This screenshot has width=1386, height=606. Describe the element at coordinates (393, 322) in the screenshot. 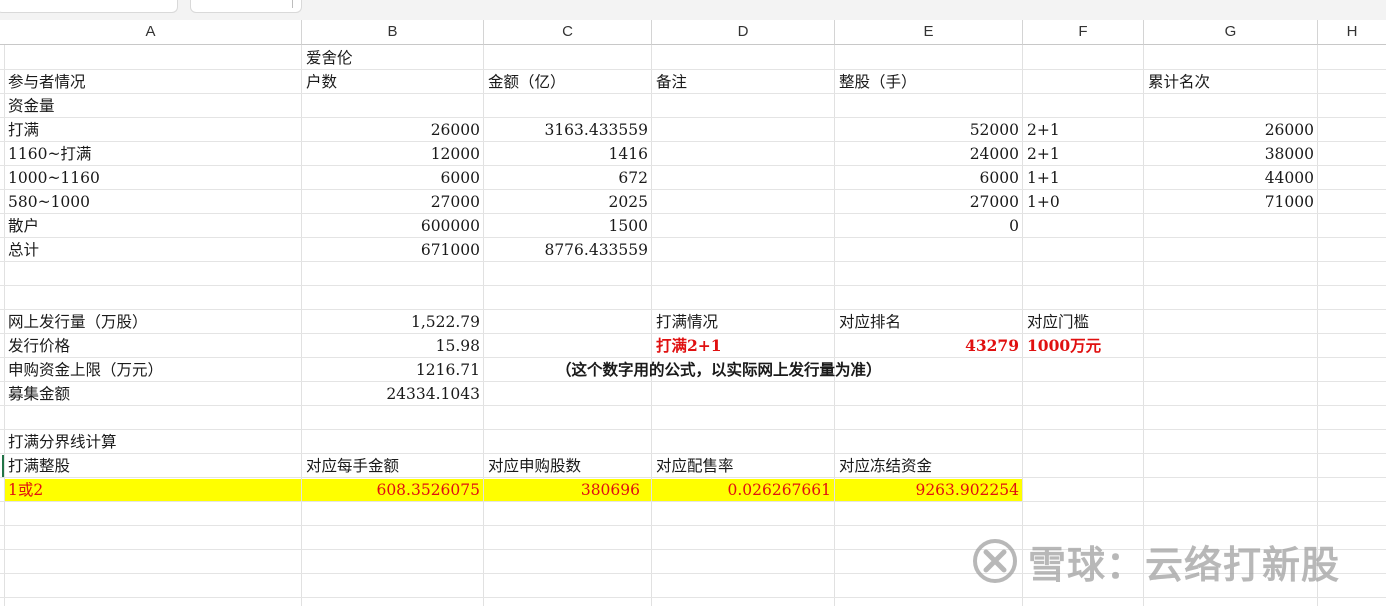

I see `cell-b12: 1,522.79` at that location.